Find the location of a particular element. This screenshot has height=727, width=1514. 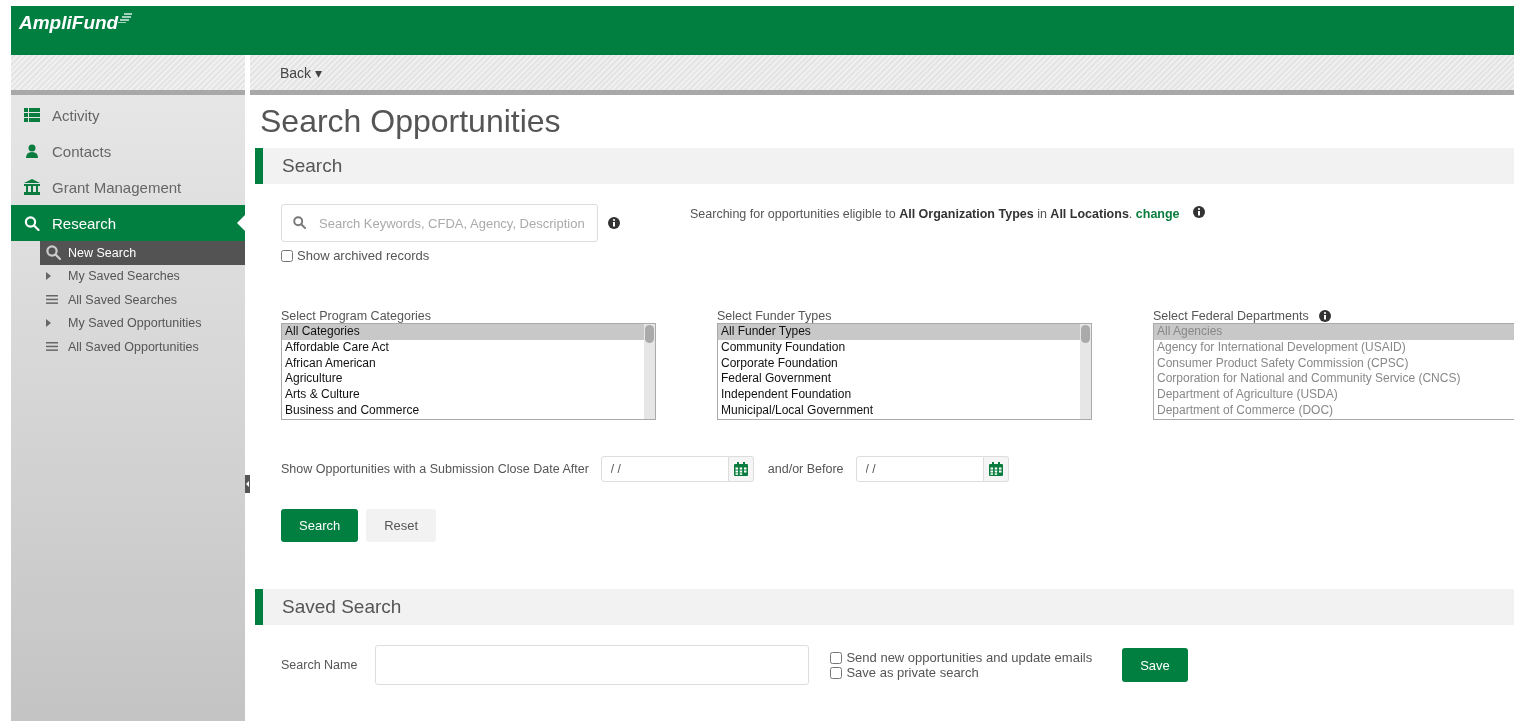

date-label: and/or Before is located at coordinates (805, 469).